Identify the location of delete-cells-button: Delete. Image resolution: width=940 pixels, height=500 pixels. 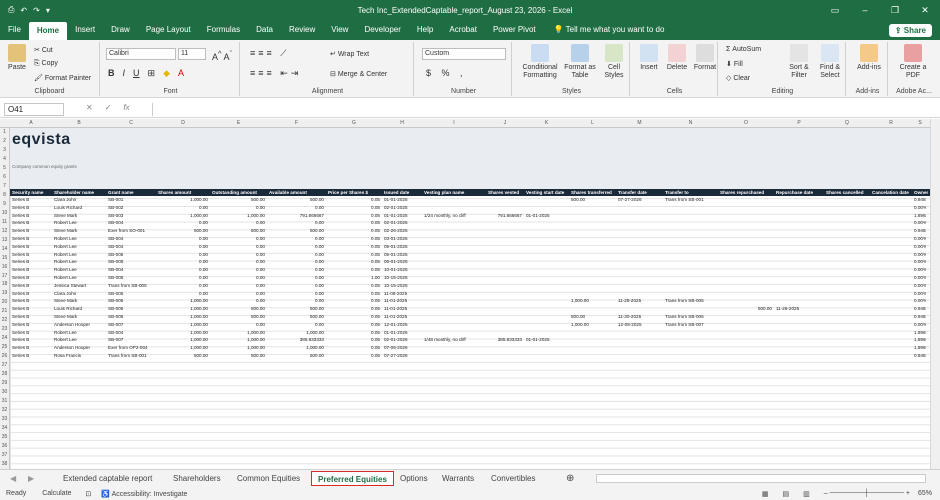
(677, 58).